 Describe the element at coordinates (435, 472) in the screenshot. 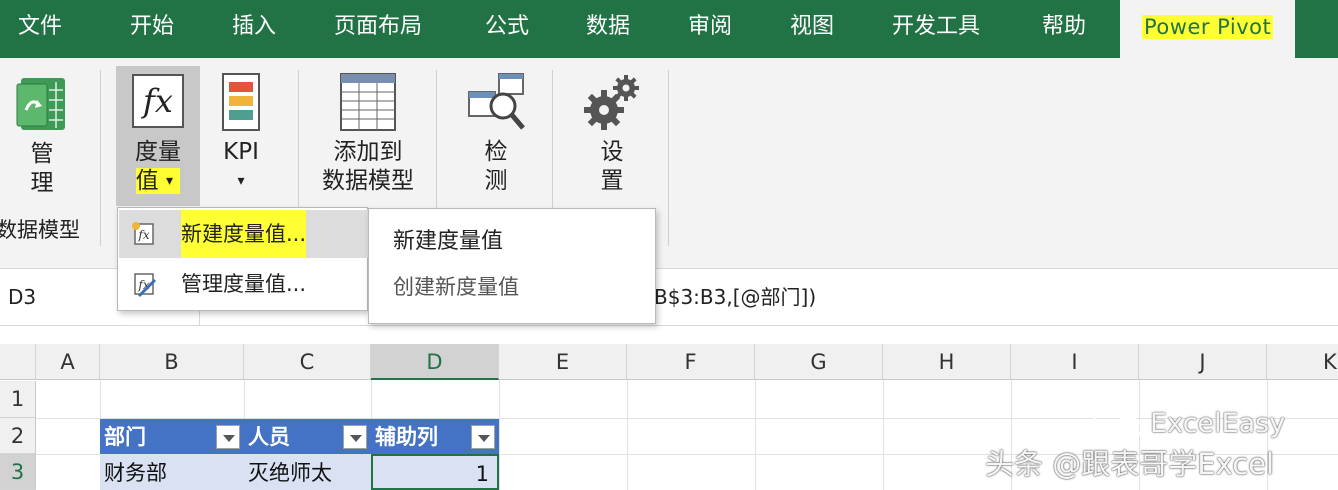

I see `active-cell-d3: 1` at that location.